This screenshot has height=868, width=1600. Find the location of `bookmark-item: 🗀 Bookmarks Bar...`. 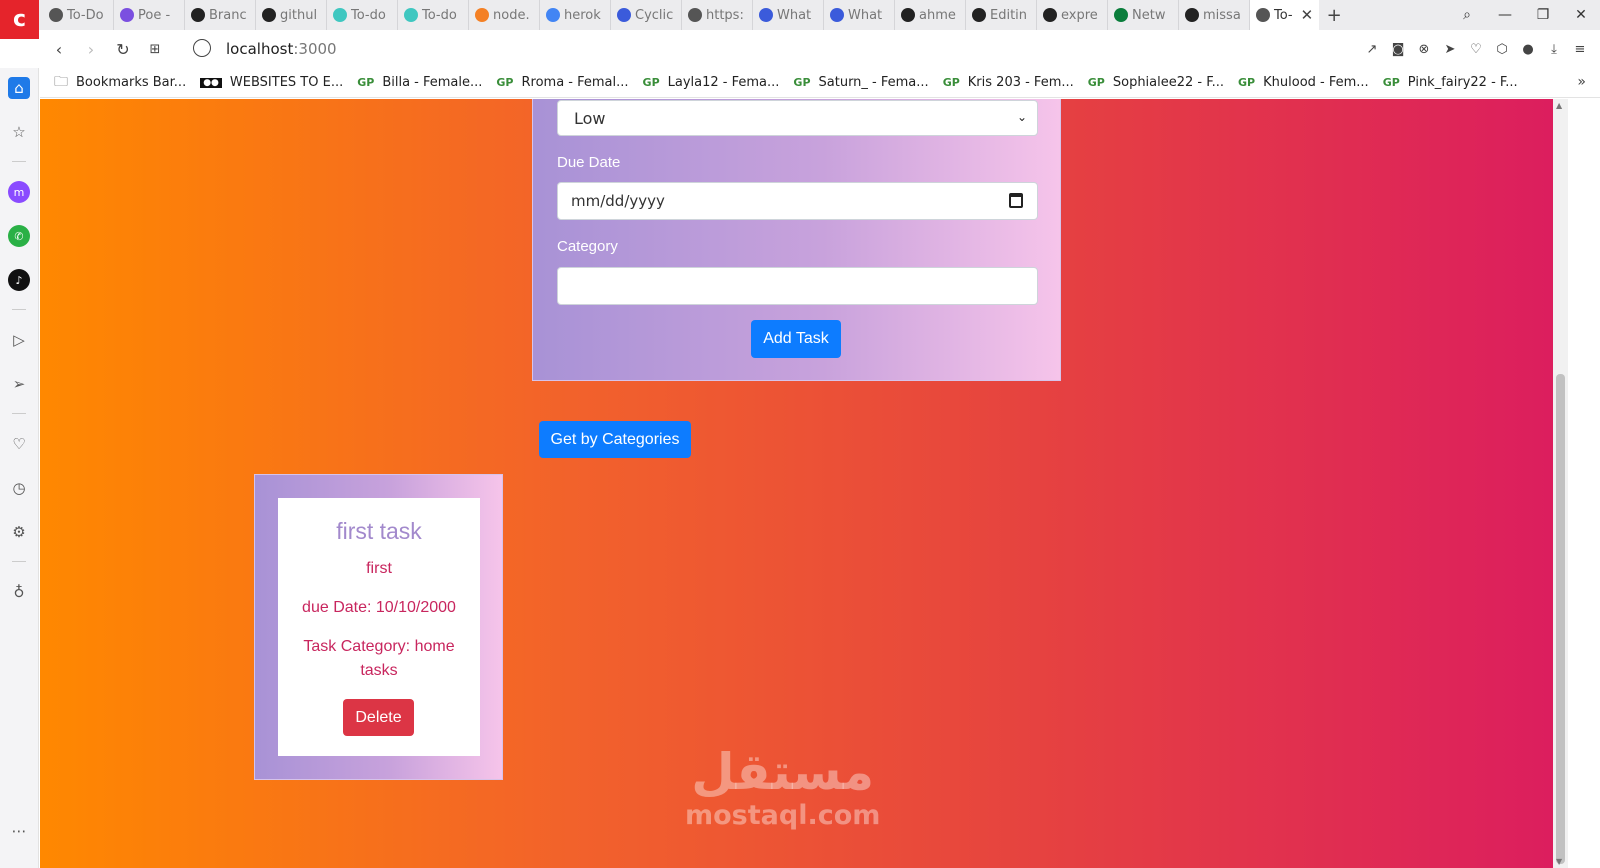

bookmark-item: 🗀 Bookmarks Bar... is located at coordinates (120, 83).